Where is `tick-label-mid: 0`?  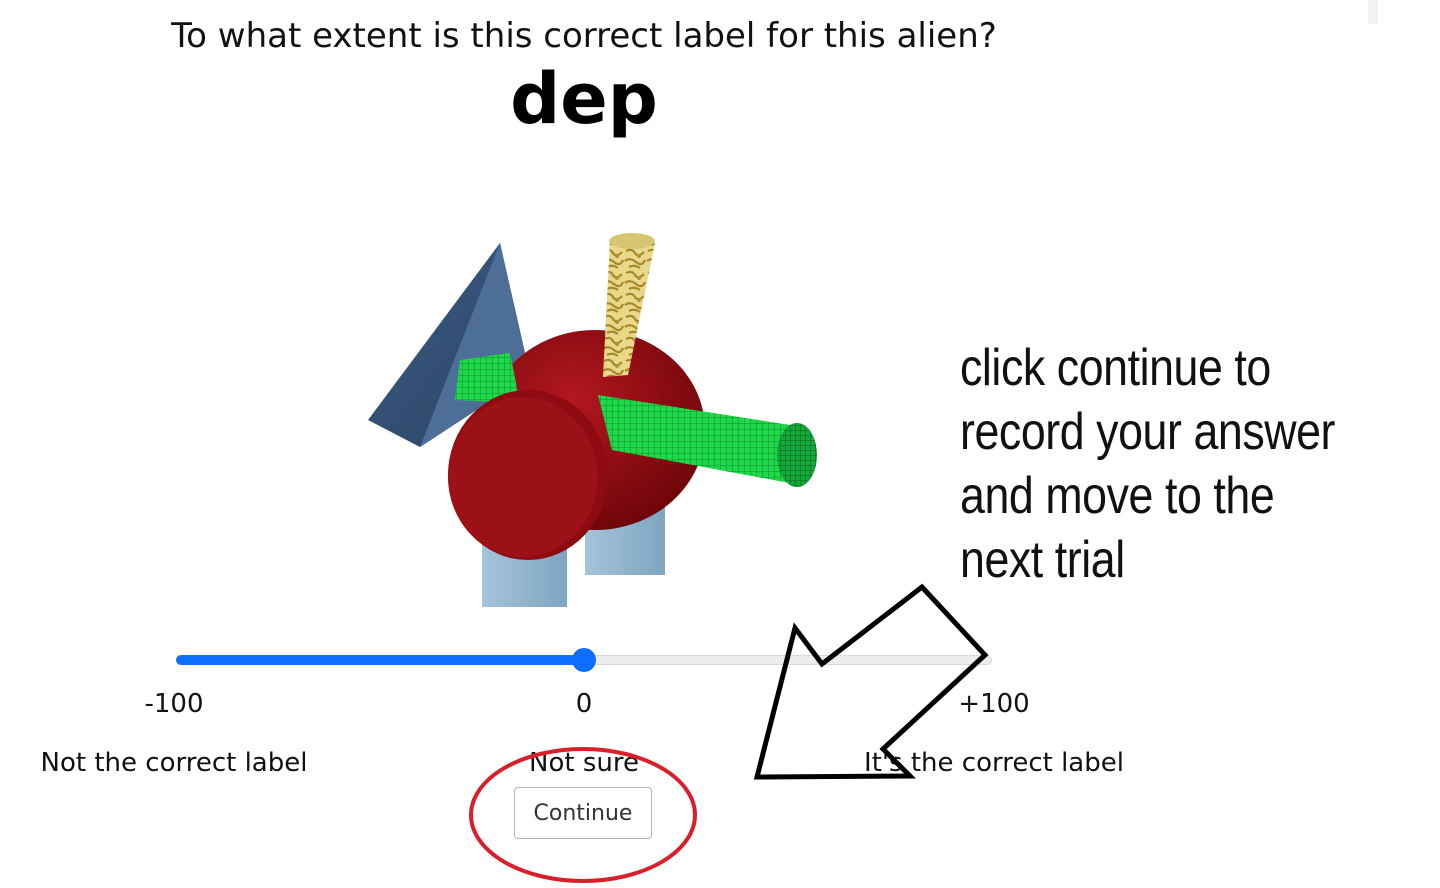
tick-label-mid: 0 is located at coordinates (584, 704).